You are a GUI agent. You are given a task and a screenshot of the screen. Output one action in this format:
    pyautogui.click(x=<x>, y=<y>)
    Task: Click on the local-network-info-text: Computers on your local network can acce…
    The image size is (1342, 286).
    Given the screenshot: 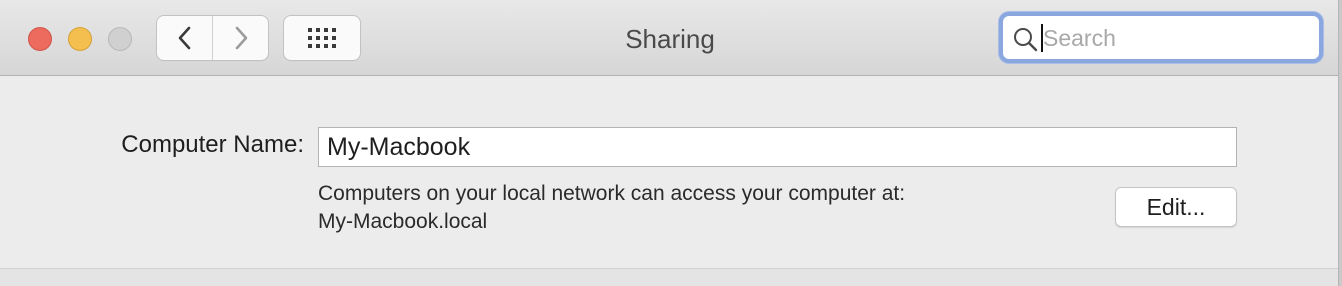 What is the action you would take?
    pyautogui.click(x=612, y=193)
    